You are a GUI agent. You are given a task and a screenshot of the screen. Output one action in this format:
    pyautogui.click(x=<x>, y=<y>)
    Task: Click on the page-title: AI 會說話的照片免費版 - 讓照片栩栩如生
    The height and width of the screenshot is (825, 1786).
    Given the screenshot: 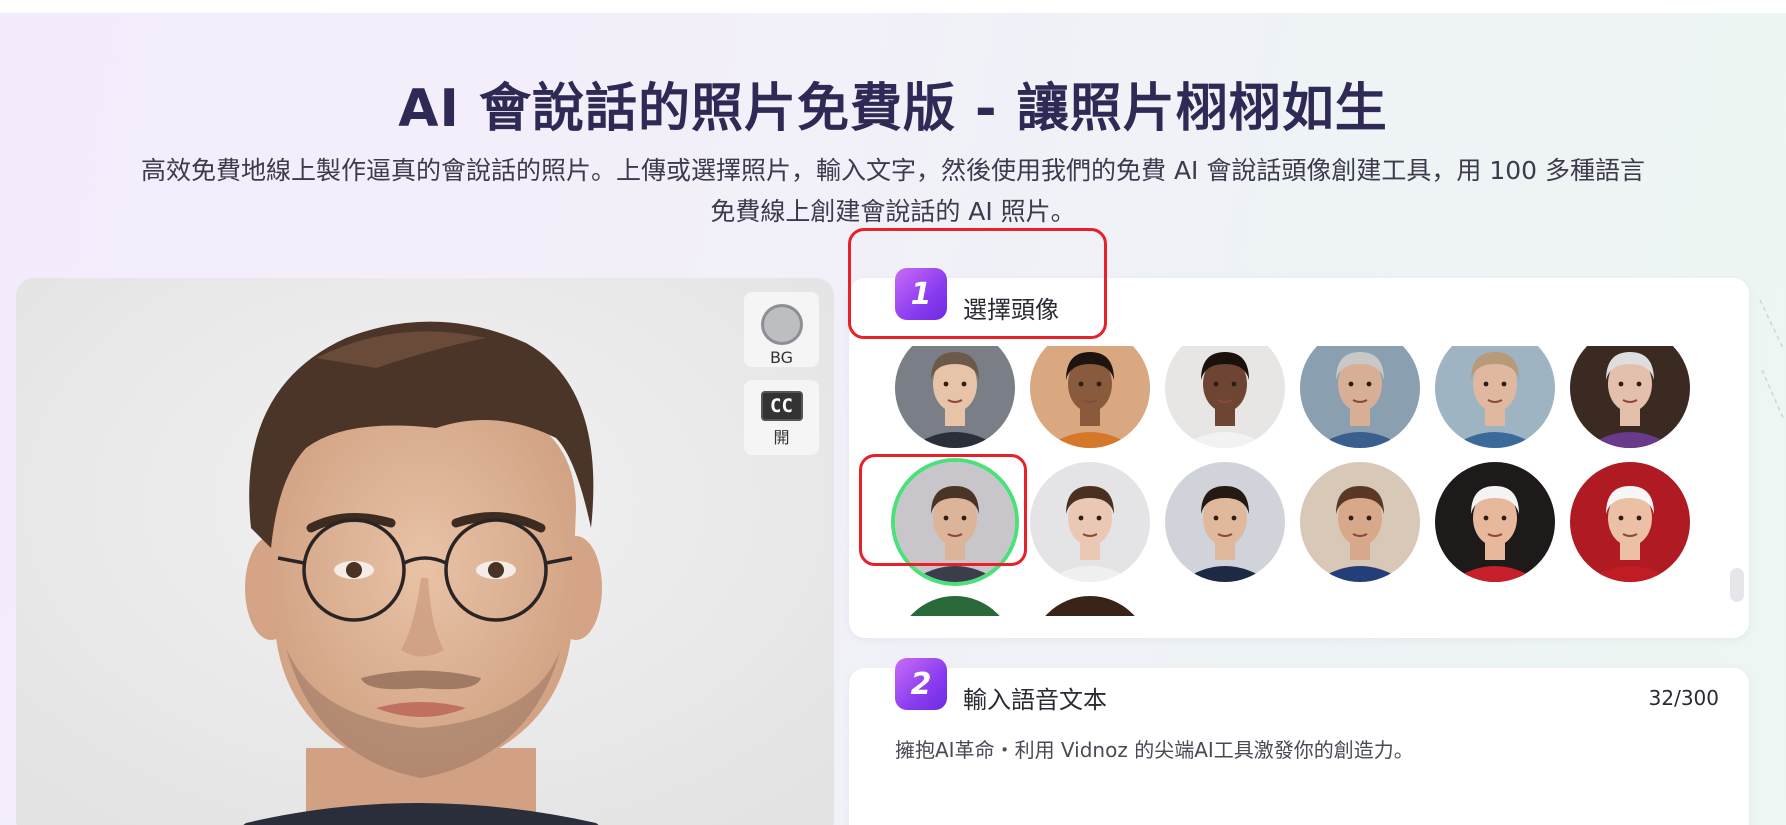 What is the action you would take?
    pyautogui.click(x=893, y=109)
    